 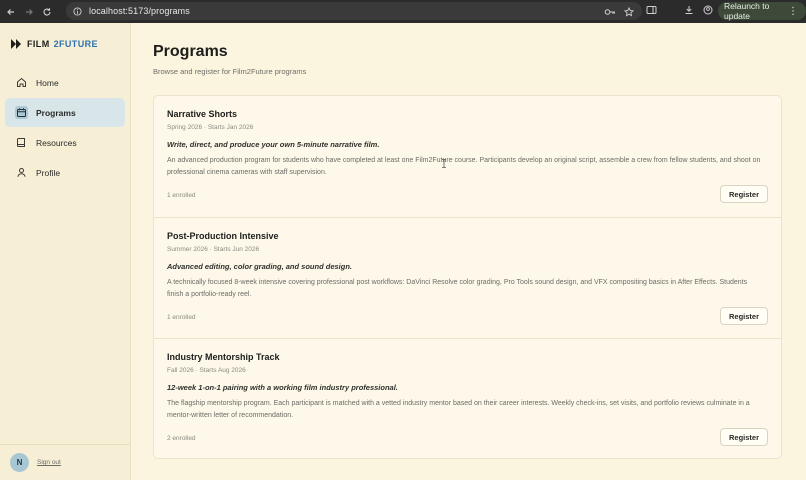 I want to click on logo-text: FILM 2FUTURE, so click(x=62, y=44).